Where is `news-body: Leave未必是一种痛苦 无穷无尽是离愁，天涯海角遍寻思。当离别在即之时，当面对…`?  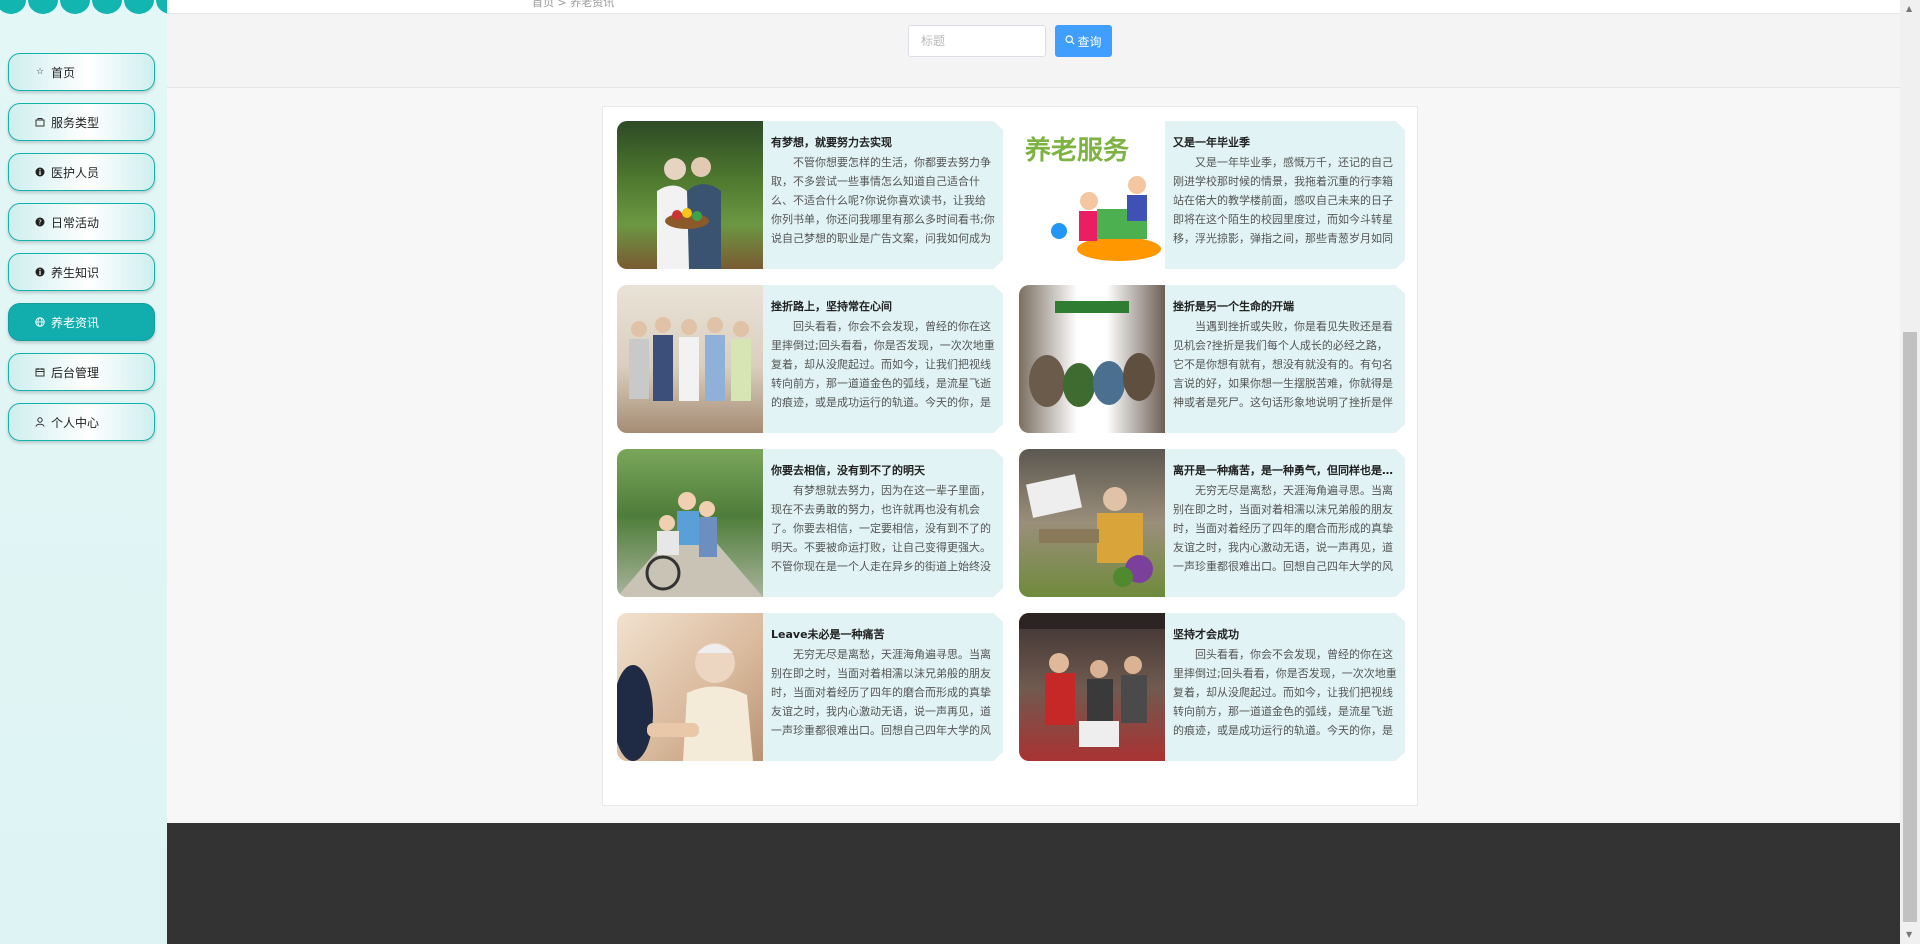
news-body: Leave未必是一种痛苦 无穷无尽是离愁，天涯海角遍寻思。当离别在即之时，当面对… is located at coordinates (883, 687).